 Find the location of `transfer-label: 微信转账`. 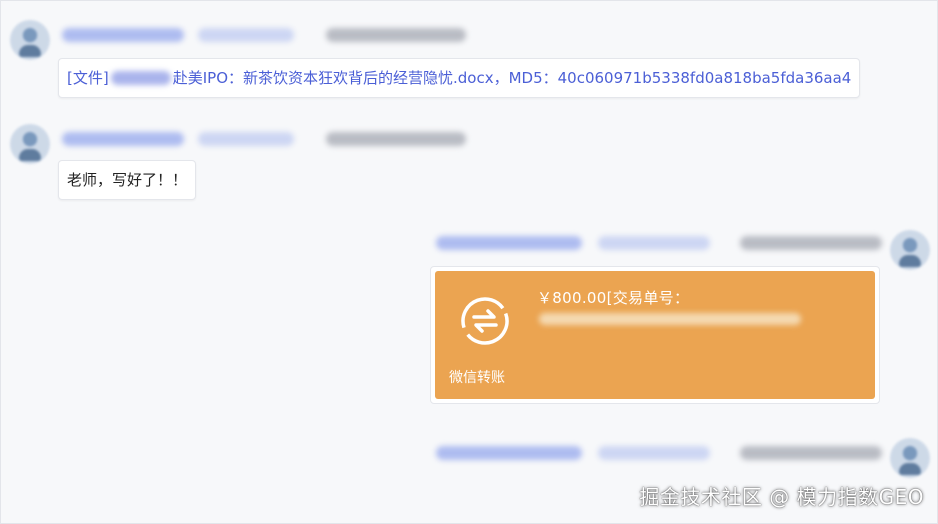

transfer-label: 微信转账 is located at coordinates (477, 378).